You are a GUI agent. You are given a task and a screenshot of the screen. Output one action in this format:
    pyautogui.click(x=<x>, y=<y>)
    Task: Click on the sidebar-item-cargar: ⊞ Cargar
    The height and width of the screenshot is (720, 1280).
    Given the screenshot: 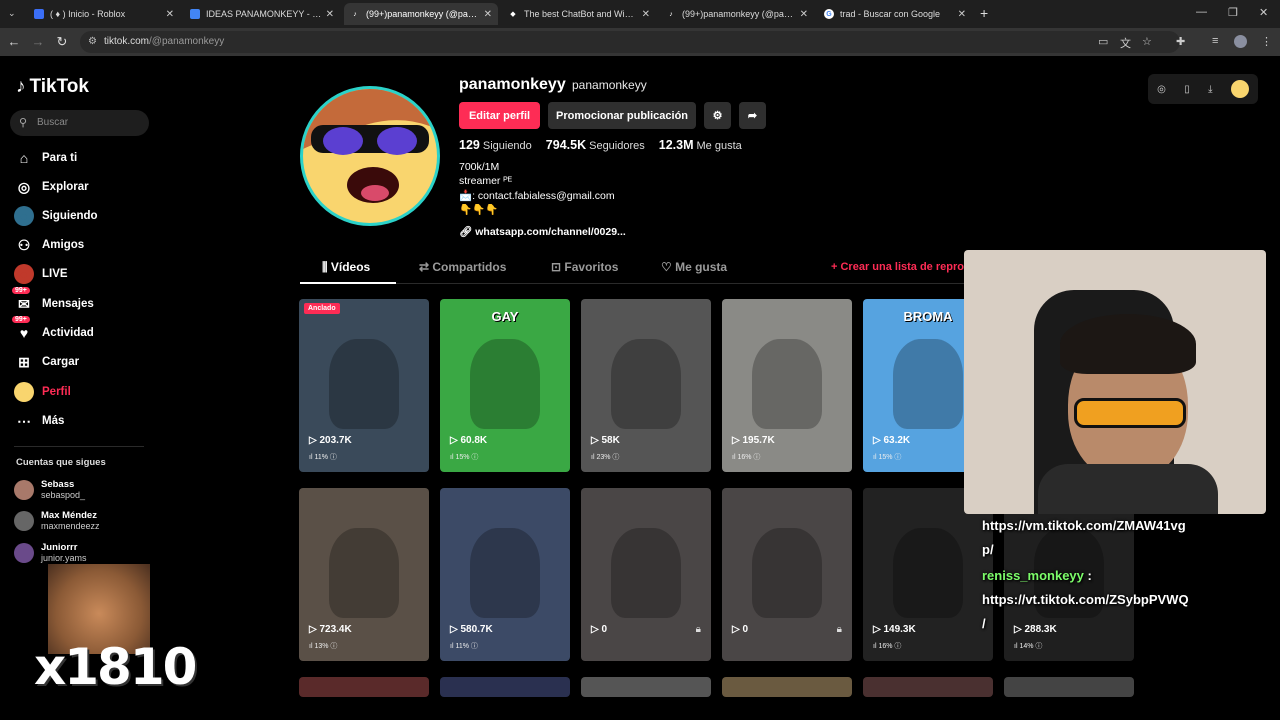 What is the action you would take?
    pyautogui.click(x=46, y=362)
    